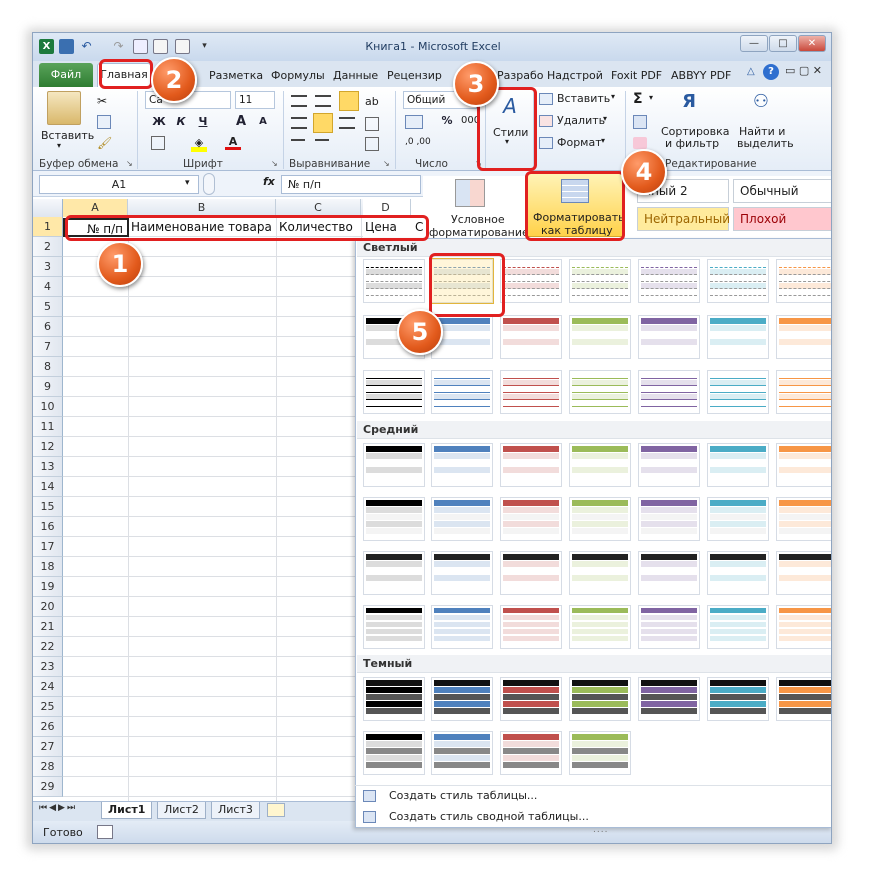 This screenshot has width=879, height=879. What do you see at coordinates (754, 43) in the screenshot?
I see `minimize-button: —` at bounding box center [754, 43].